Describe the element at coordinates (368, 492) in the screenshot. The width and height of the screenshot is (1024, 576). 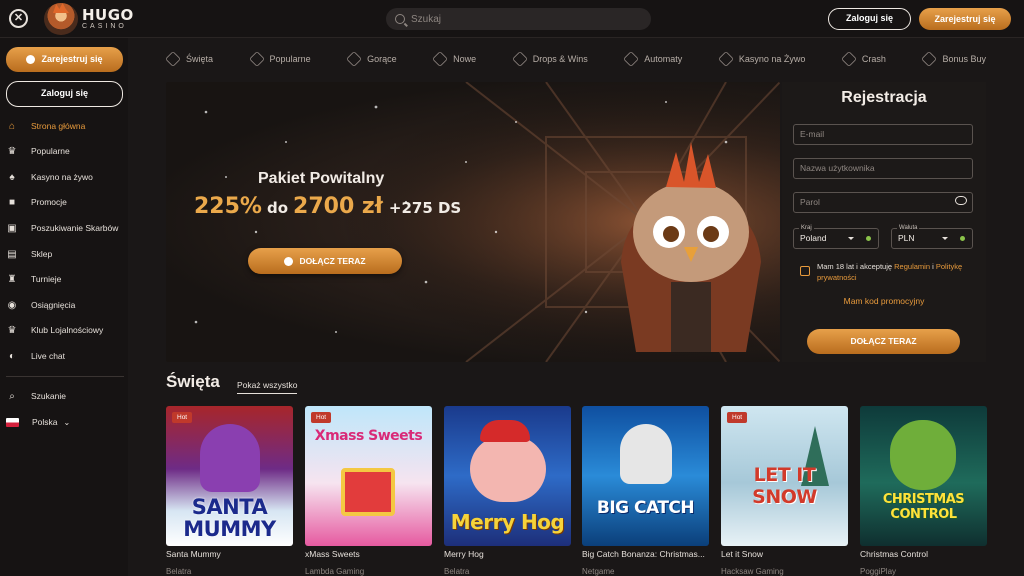
I see `gift-box` at that location.